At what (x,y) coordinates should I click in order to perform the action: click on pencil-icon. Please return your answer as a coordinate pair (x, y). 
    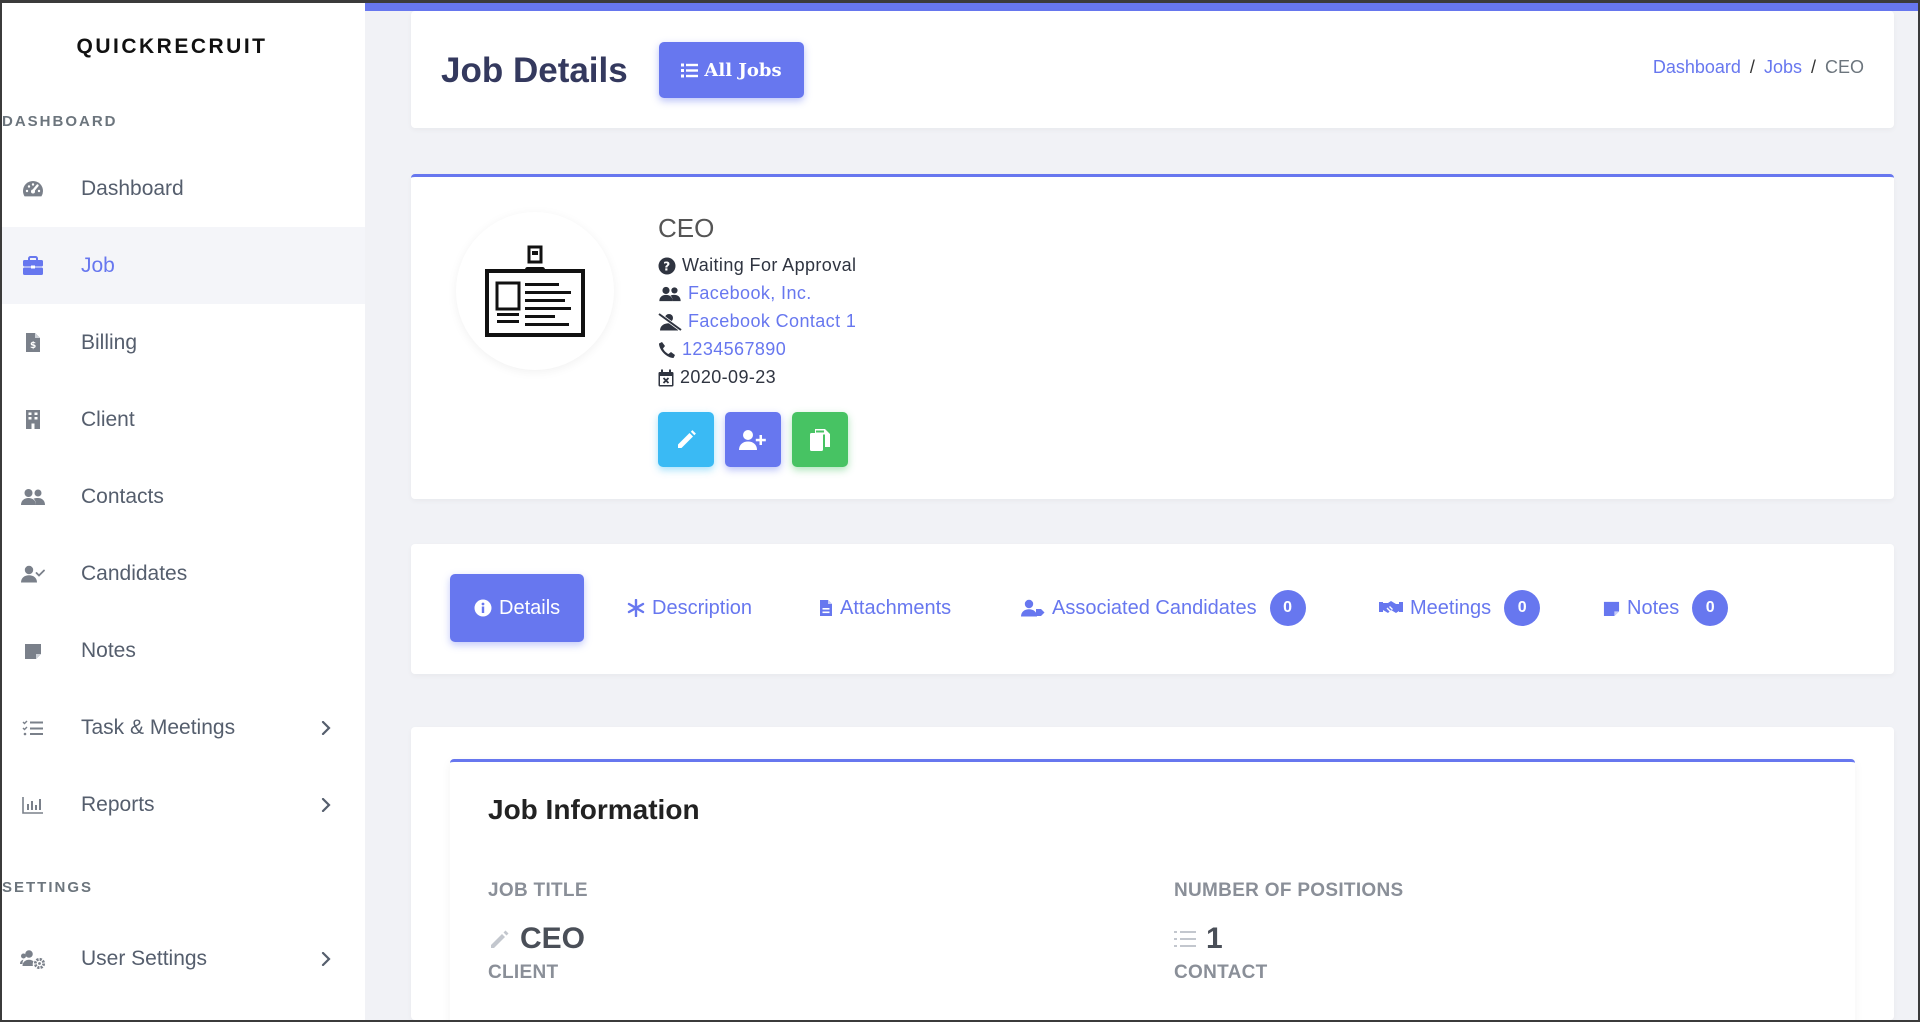
    Looking at the image, I should click on (687, 438).